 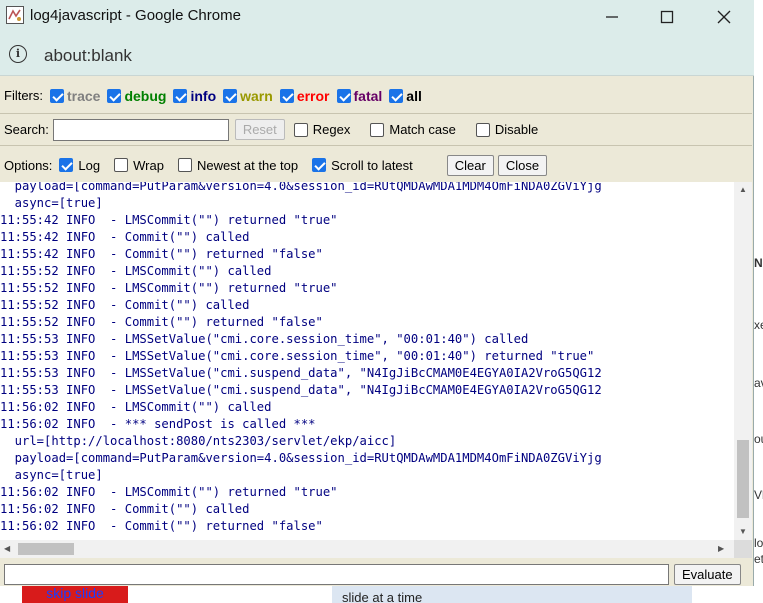 I want to click on regex-checkbox, so click(x=300, y=129).